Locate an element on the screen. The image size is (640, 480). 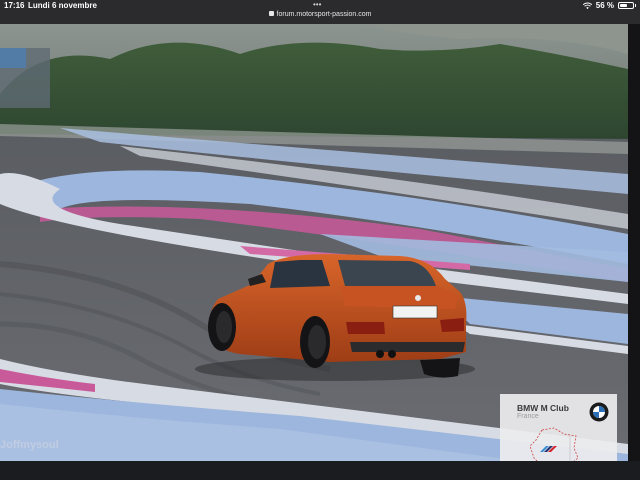
bottom-toolbar is located at coordinates (320, 470).